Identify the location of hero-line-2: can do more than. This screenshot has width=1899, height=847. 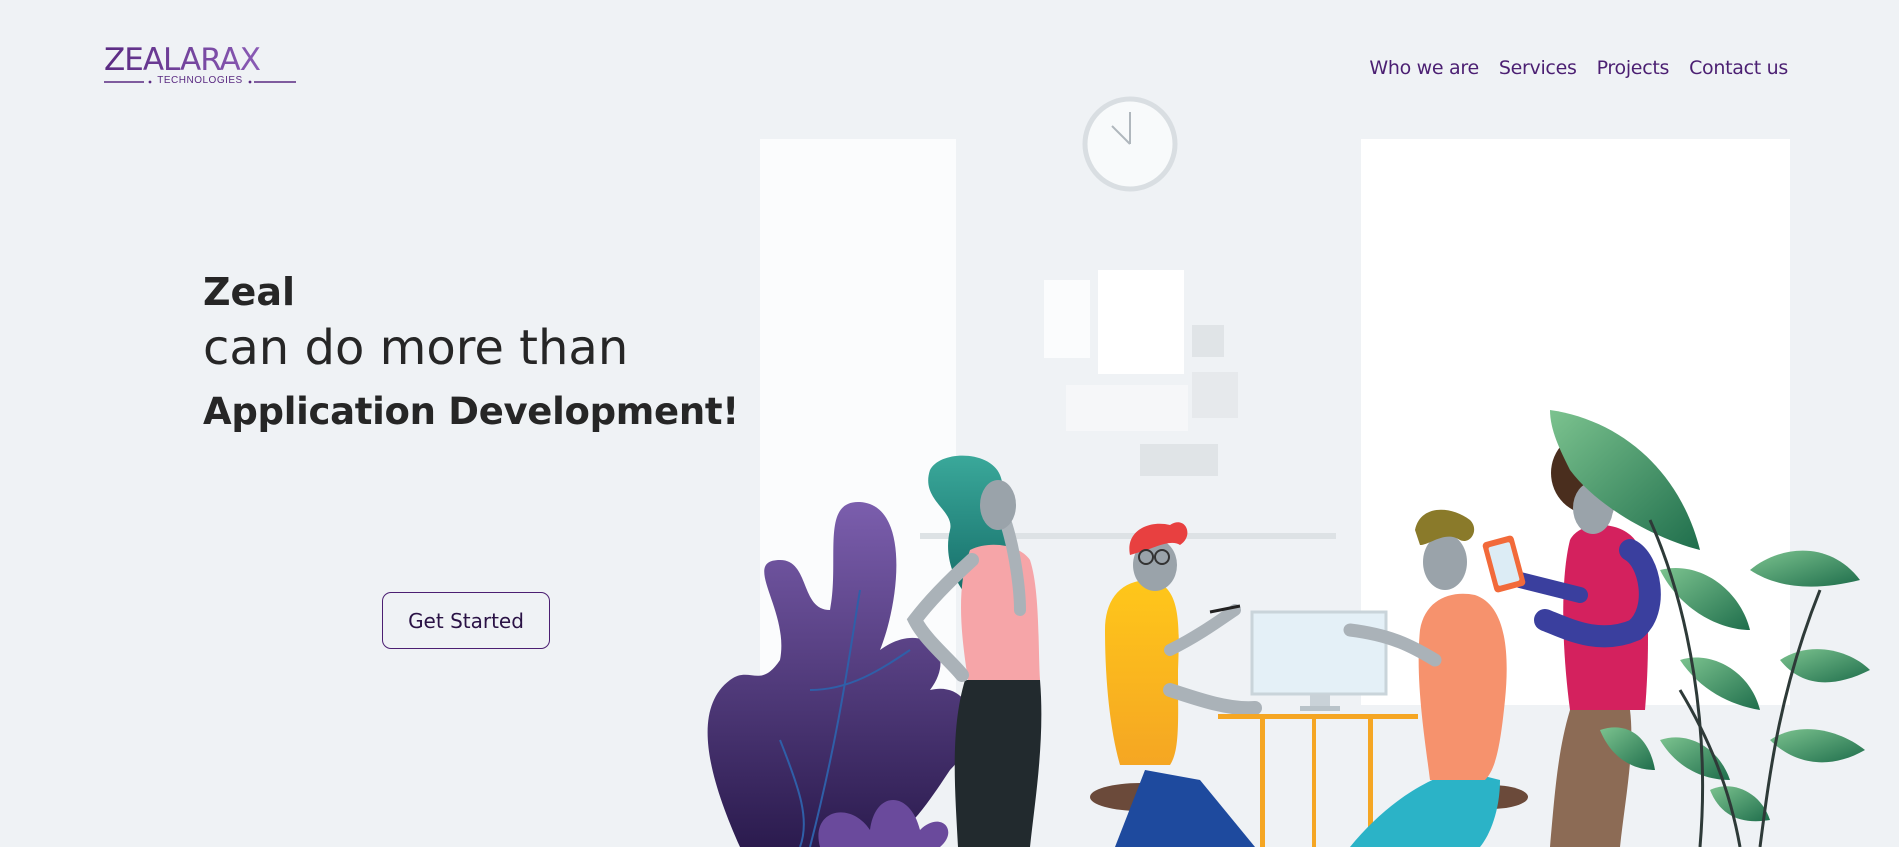
(416, 348).